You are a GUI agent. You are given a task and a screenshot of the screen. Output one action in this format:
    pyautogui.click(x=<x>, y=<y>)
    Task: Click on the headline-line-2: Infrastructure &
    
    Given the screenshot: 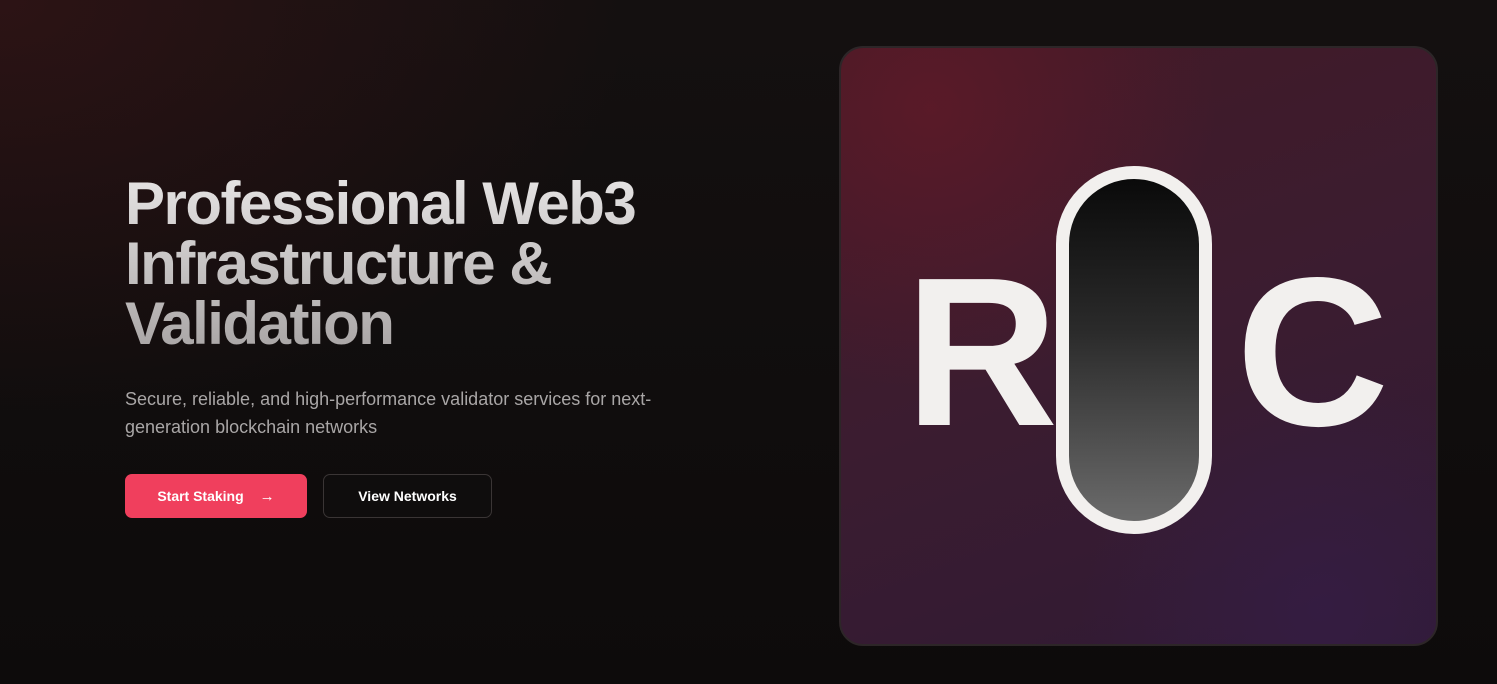 What is the action you would take?
    pyautogui.click(x=338, y=263)
    